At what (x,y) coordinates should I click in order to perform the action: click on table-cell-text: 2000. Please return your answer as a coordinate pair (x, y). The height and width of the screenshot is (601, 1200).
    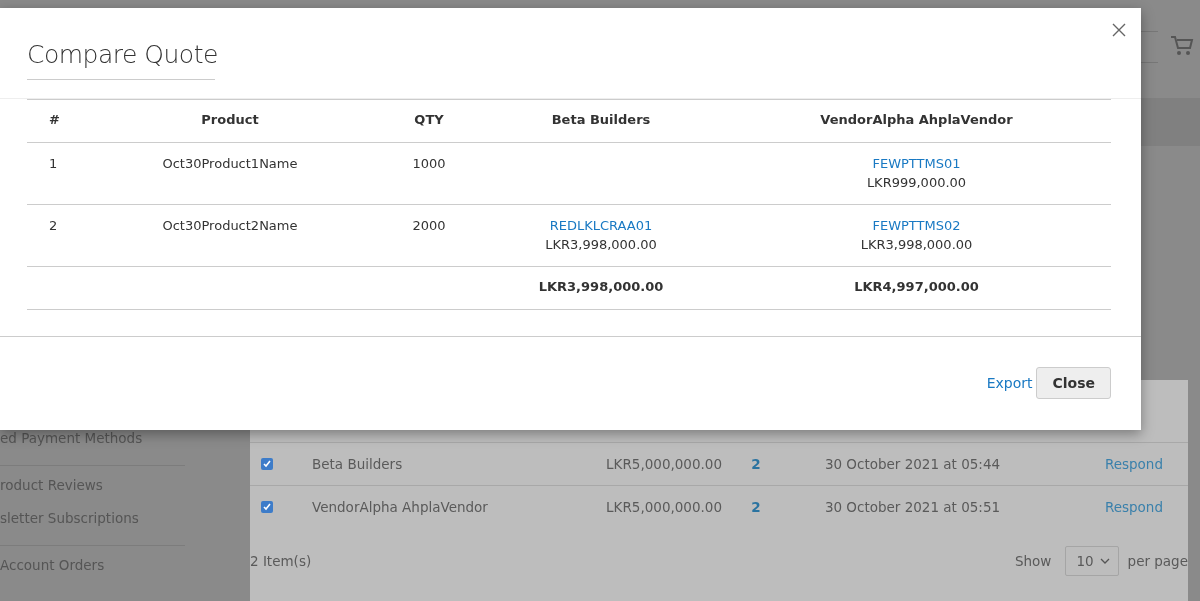
    Looking at the image, I should click on (429, 225).